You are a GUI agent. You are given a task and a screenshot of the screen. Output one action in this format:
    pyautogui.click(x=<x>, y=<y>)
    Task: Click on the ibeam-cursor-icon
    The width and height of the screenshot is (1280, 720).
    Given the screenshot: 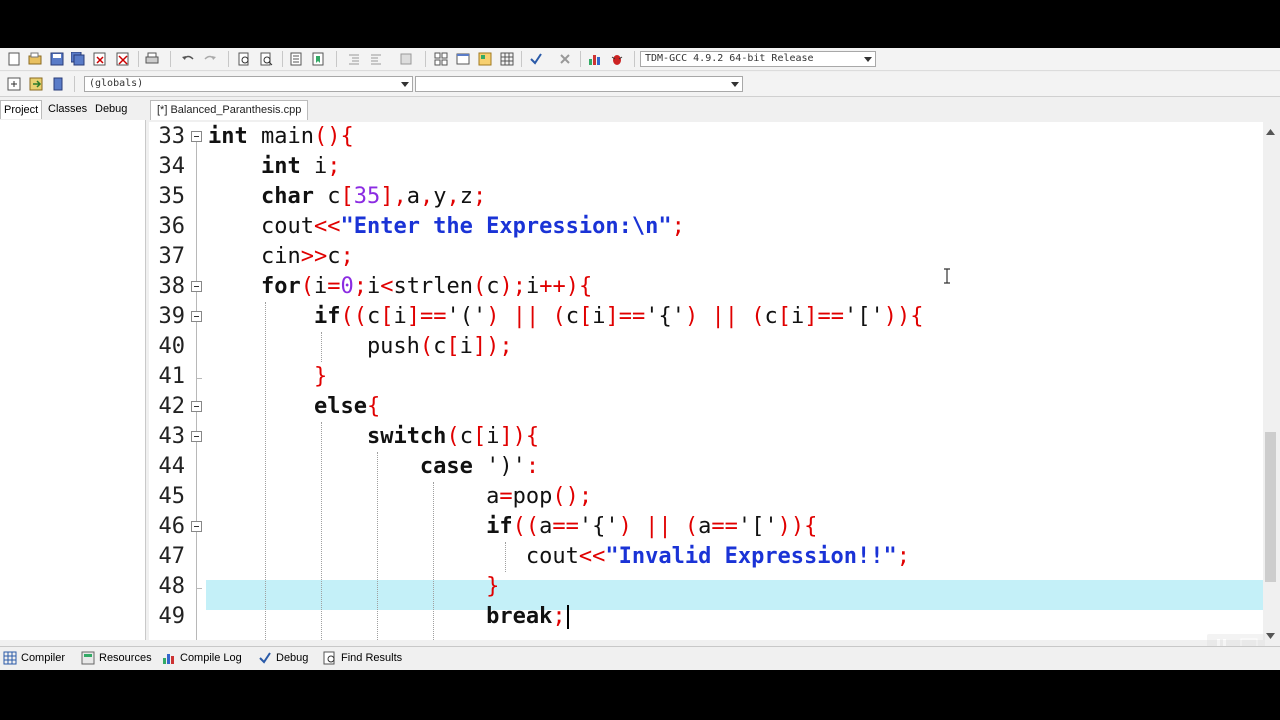 What is the action you would take?
    pyautogui.click(x=947, y=276)
    